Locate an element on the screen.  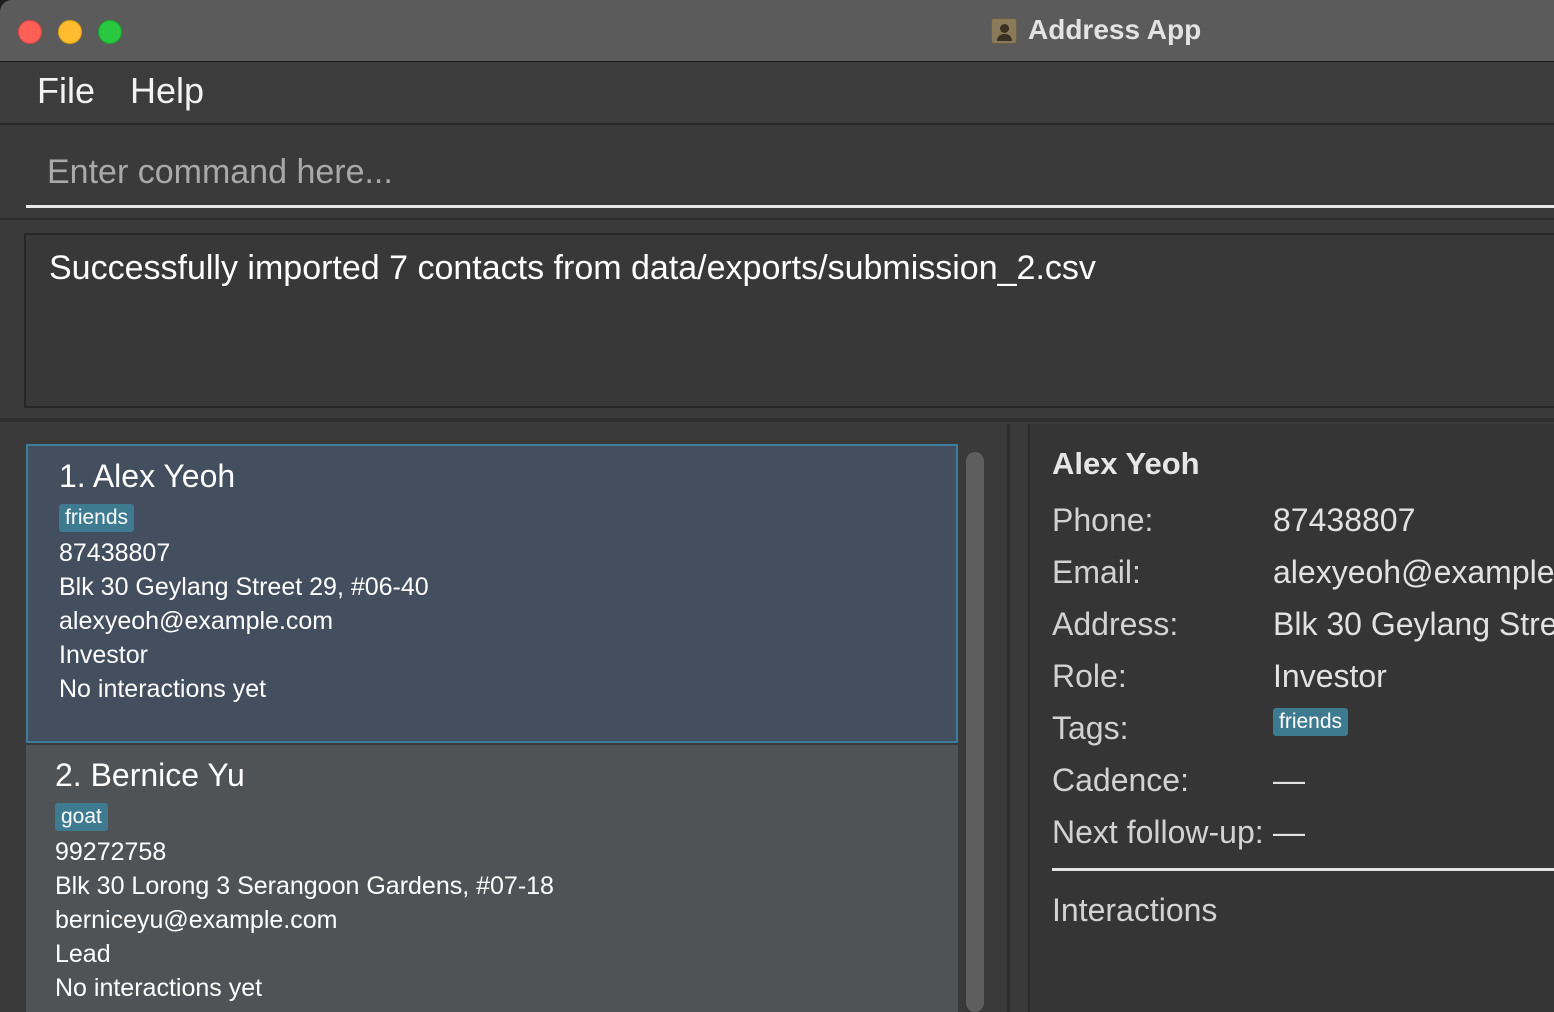
person-role: Investor is located at coordinates (103, 655).